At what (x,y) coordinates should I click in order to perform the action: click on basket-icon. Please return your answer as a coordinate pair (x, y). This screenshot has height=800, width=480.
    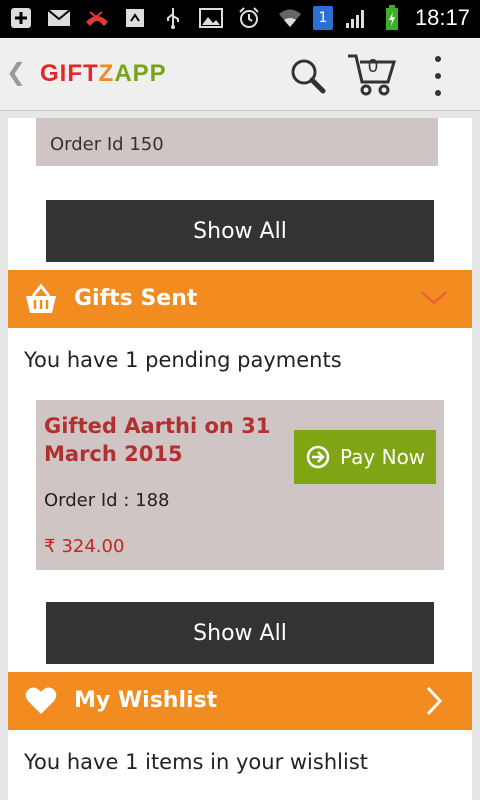
    Looking at the image, I should click on (41, 299).